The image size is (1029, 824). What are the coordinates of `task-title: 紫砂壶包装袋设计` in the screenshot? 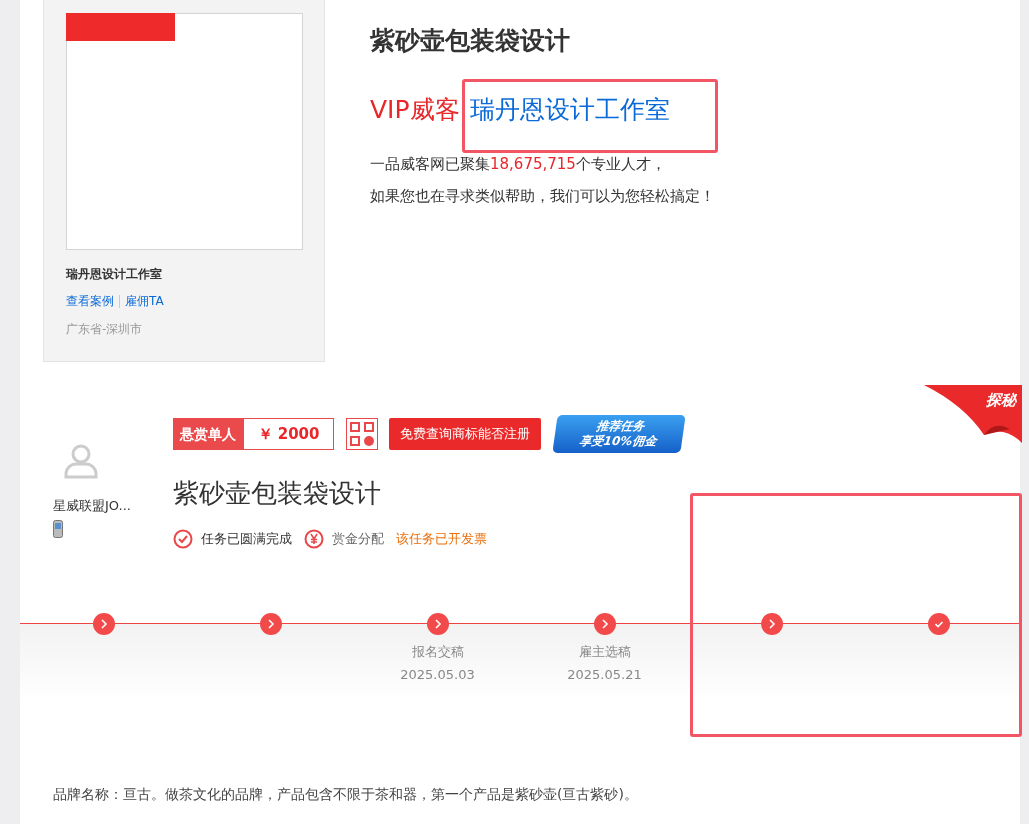 It's located at (277, 493).